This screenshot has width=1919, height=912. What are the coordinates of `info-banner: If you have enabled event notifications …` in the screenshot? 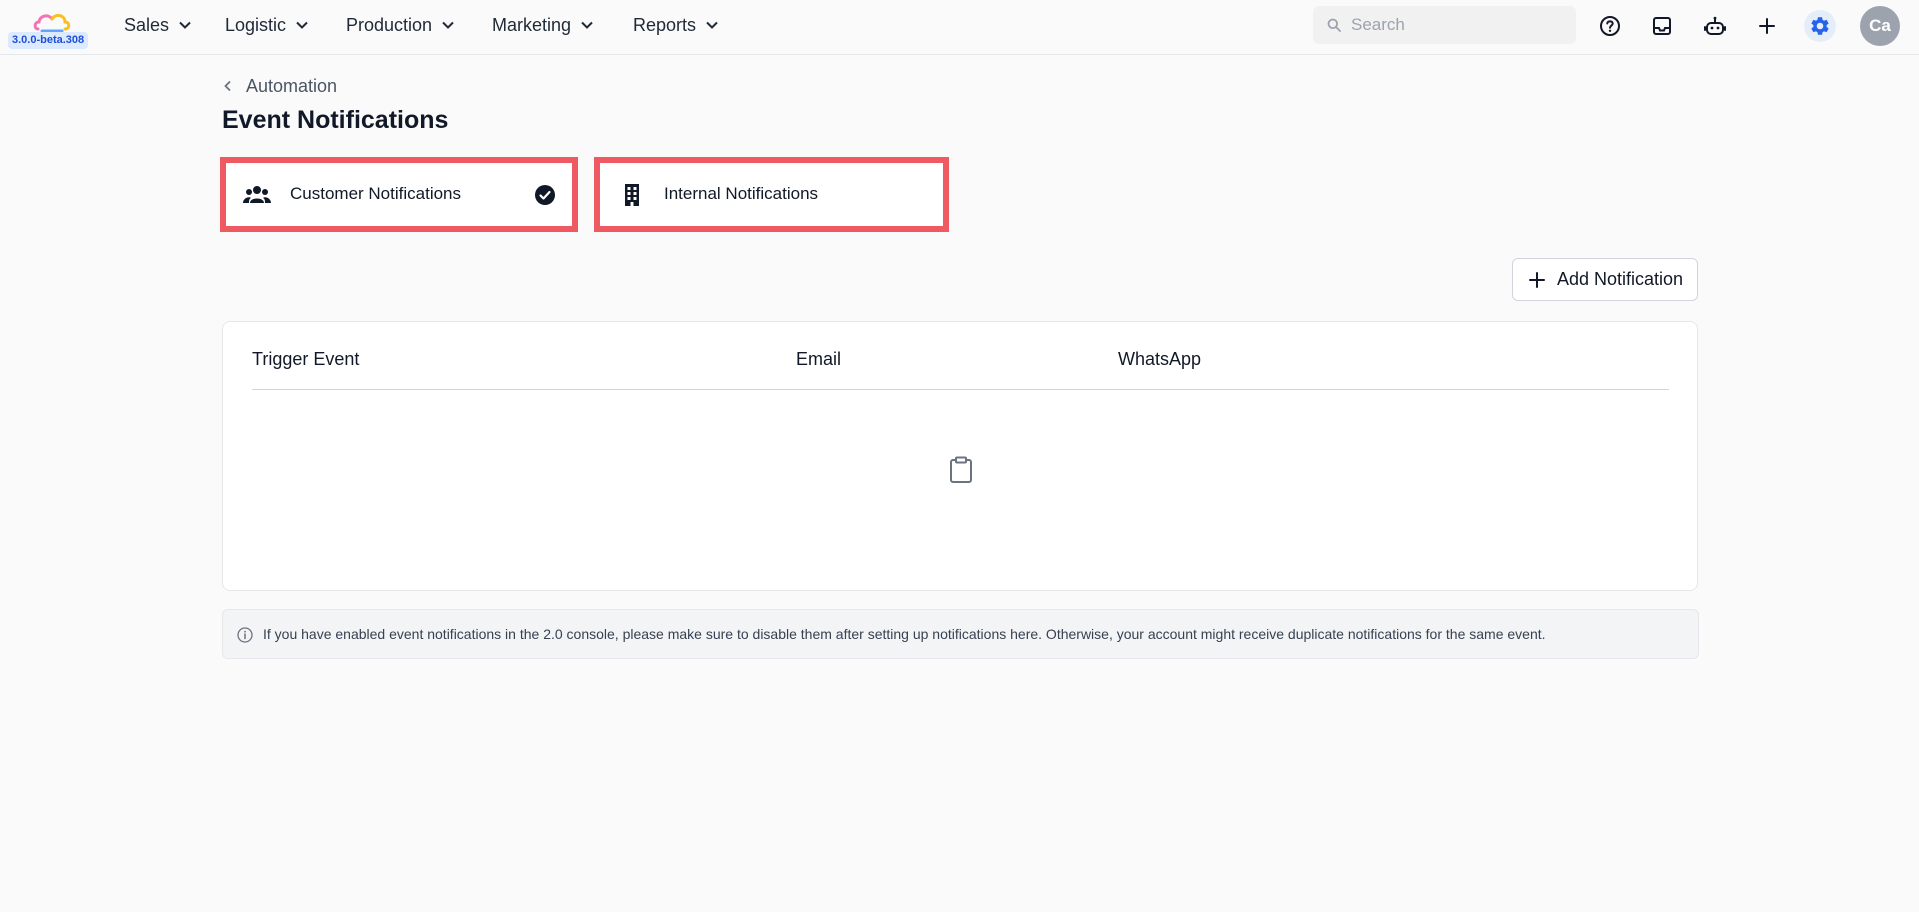 It's located at (960, 634).